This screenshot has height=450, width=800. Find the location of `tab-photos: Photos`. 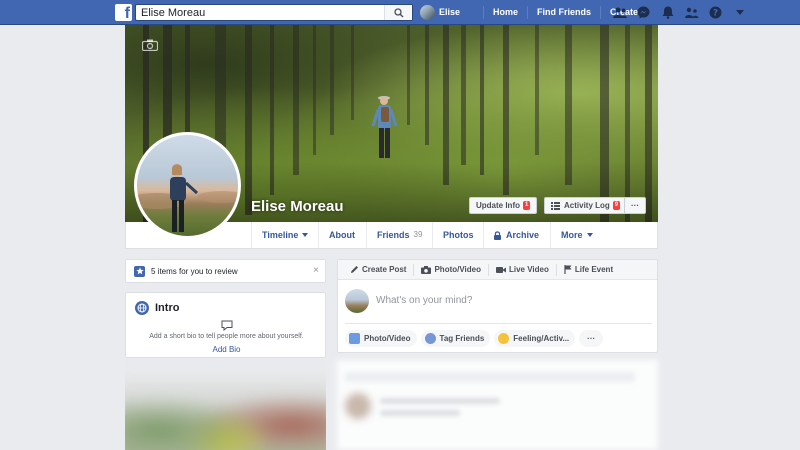

tab-photos: Photos is located at coordinates (458, 235).